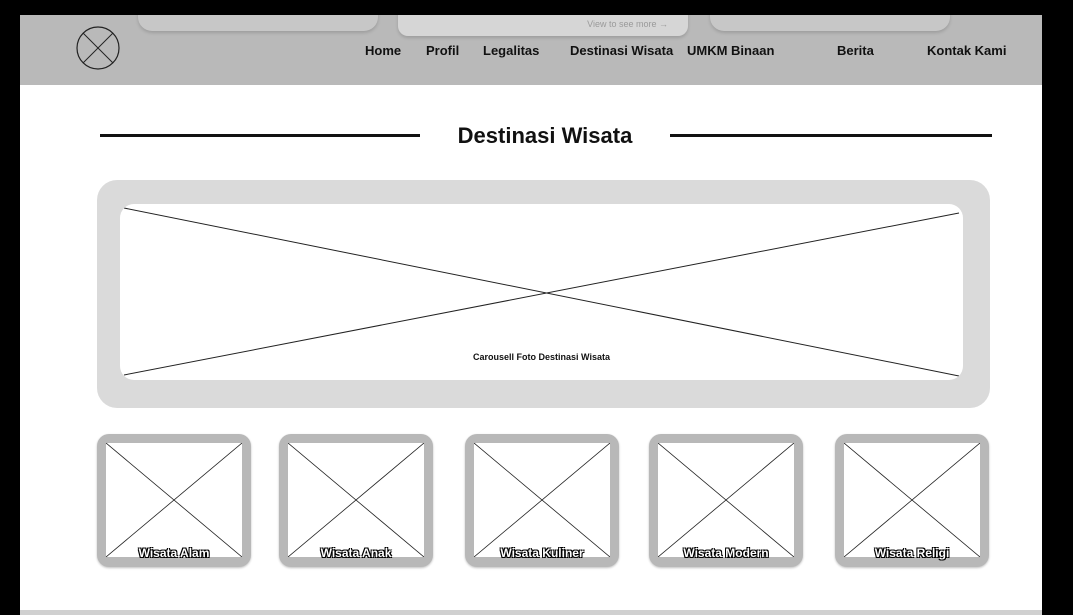 The height and width of the screenshot is (615, 1073). What do you see at coordinates (831, 135) in the screenshot?
I see `title-divider-right` at bounding box center [831, 135].